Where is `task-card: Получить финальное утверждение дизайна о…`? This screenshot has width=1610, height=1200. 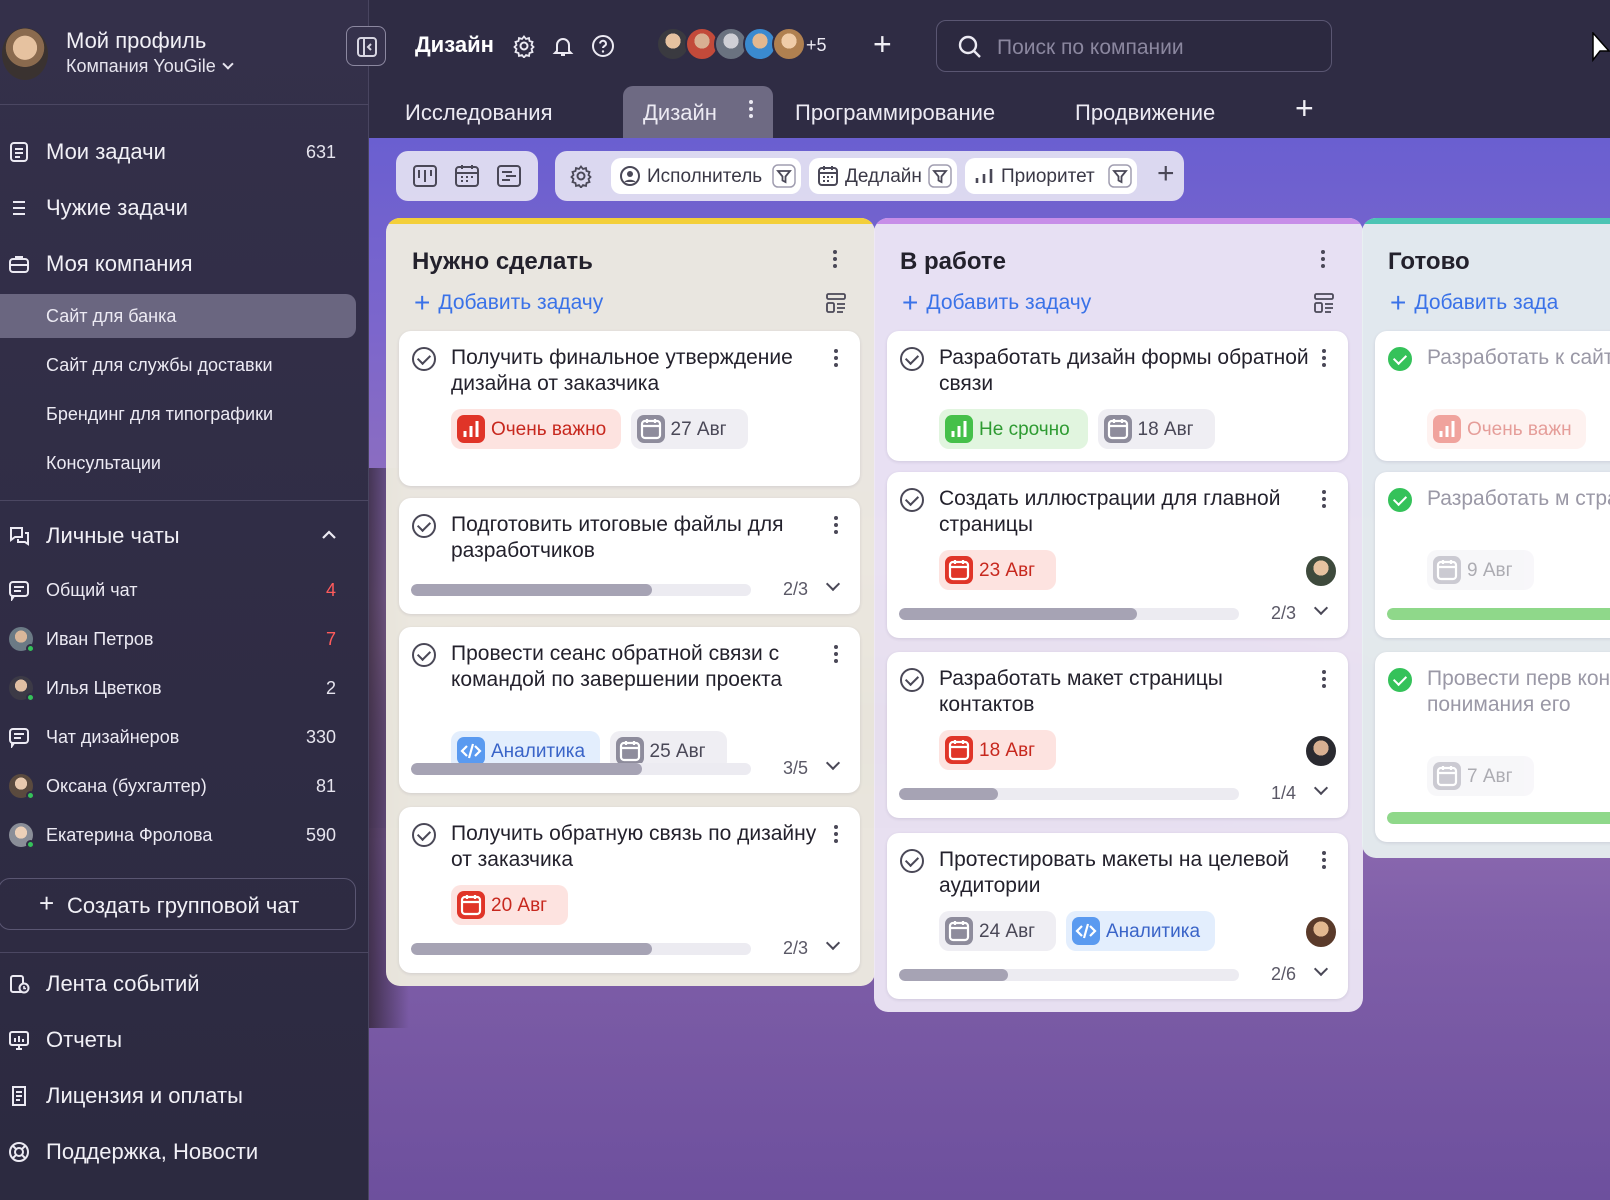 task-card: Получить финальное утверждение дизайна о… is located at coordinates (629, 408).